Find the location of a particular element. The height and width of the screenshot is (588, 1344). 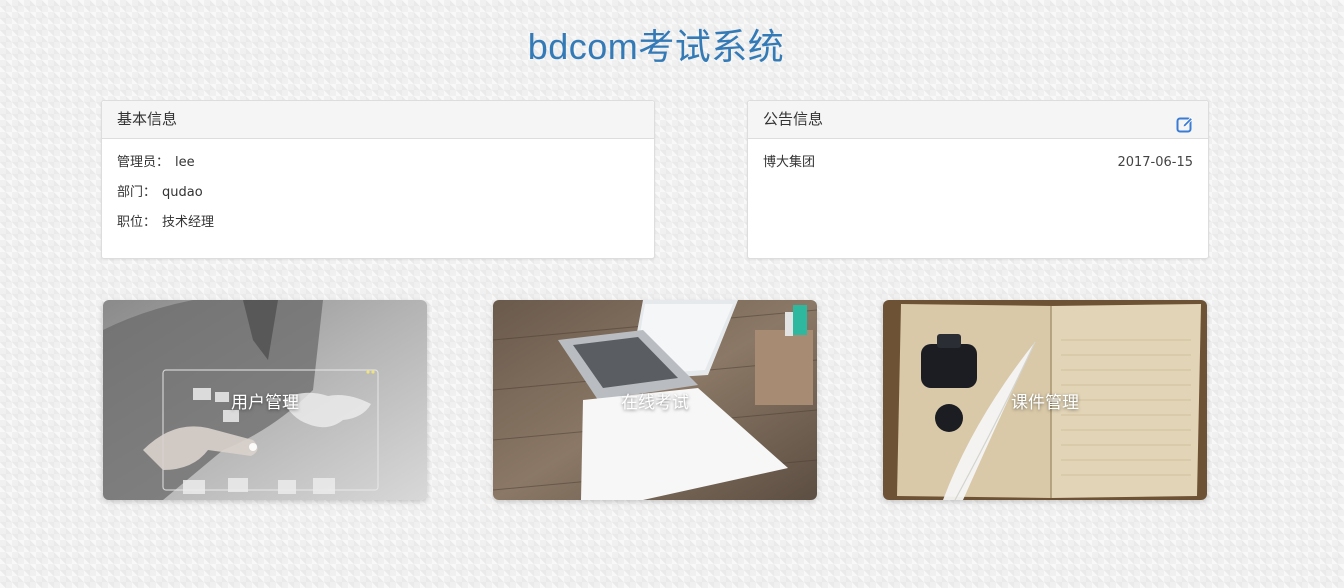

notice-heading-label: 公告信息 is located at coordinates (793, 119).